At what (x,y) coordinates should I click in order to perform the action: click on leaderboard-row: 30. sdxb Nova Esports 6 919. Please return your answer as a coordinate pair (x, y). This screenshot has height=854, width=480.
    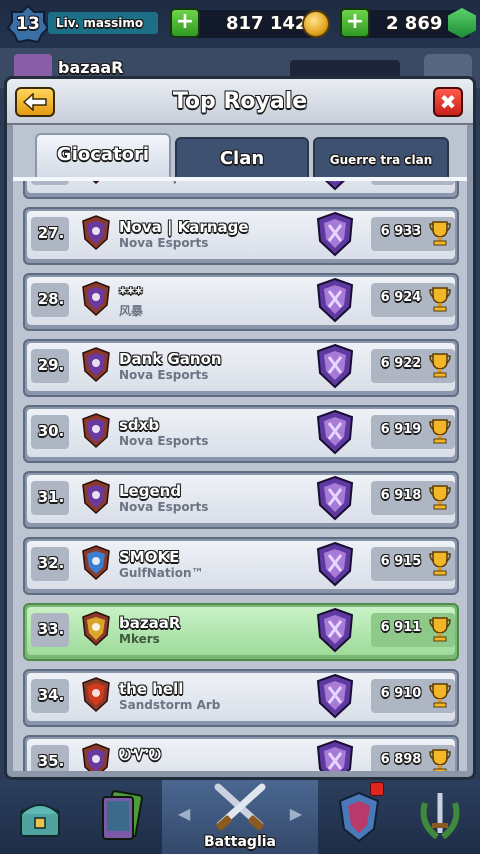
    Looking at the image, I should click on (241, 434).